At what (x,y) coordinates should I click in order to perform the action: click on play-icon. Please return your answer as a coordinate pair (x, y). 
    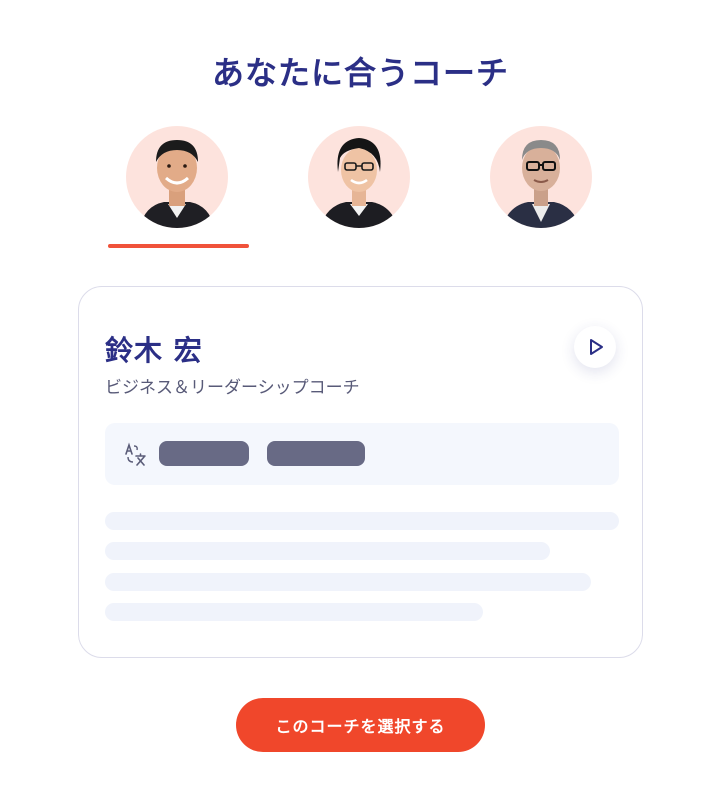
    Looking at the image, I should click on (596, 347).